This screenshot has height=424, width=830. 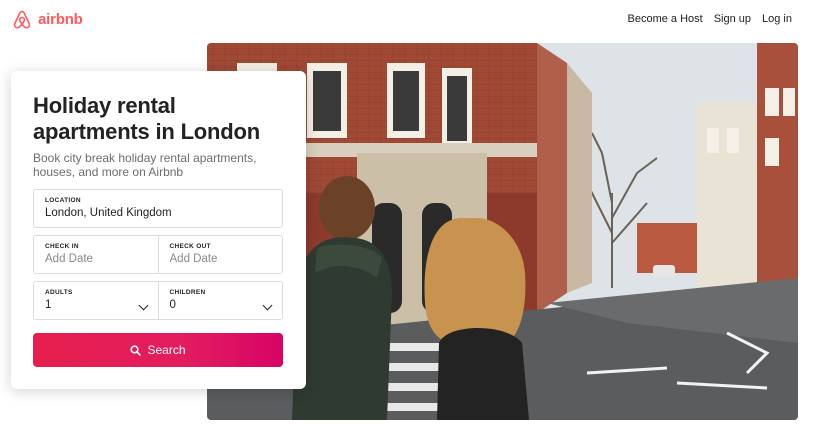 I want to click on search-icon, so click(x=136, y=350).